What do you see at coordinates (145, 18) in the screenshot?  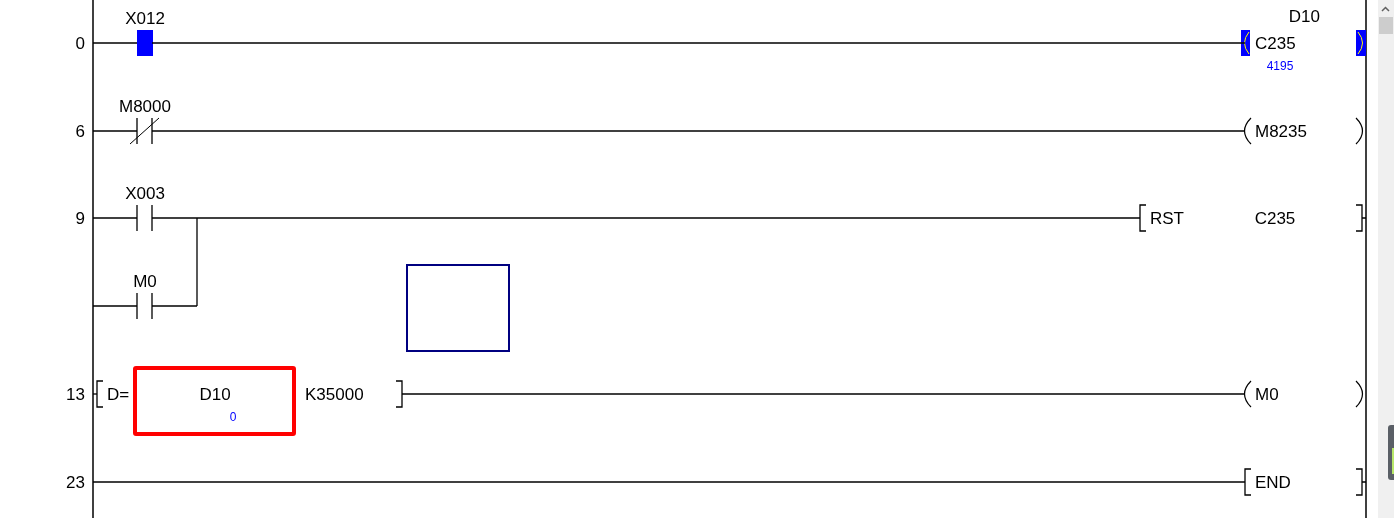 I see `contact-label: X012` at bounding box center [145, 18].